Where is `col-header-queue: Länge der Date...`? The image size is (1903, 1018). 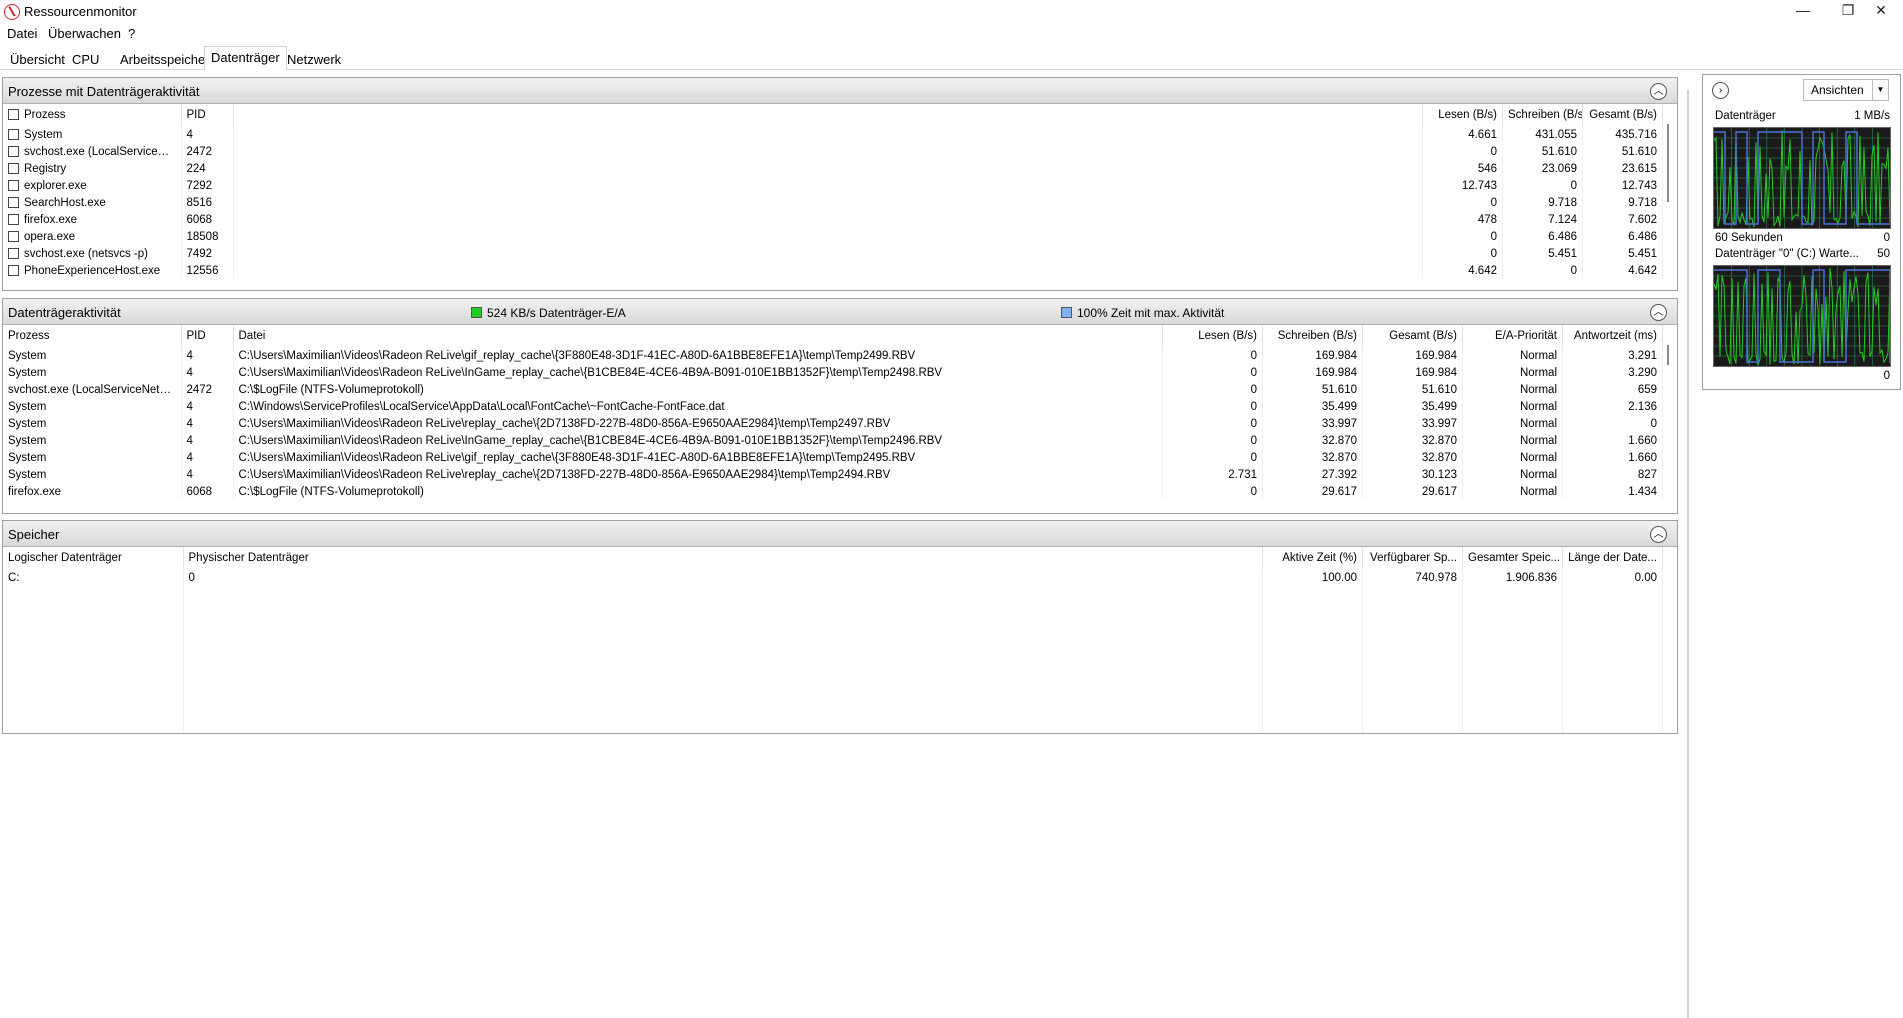
col-header-queue: Länge der Date... is located at coordinates (1612, 558).